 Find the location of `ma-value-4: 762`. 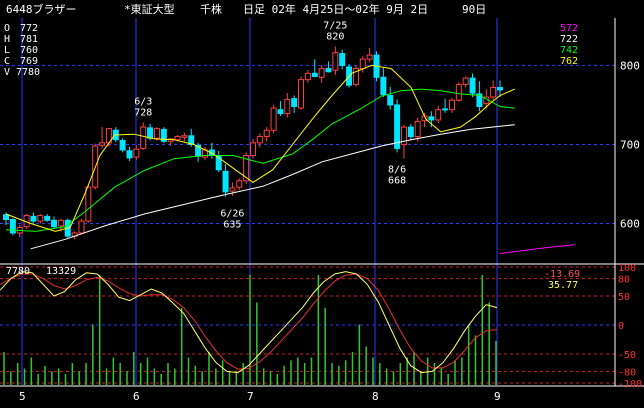

ma-value-4: 762 is located at coordinates (569, 61).